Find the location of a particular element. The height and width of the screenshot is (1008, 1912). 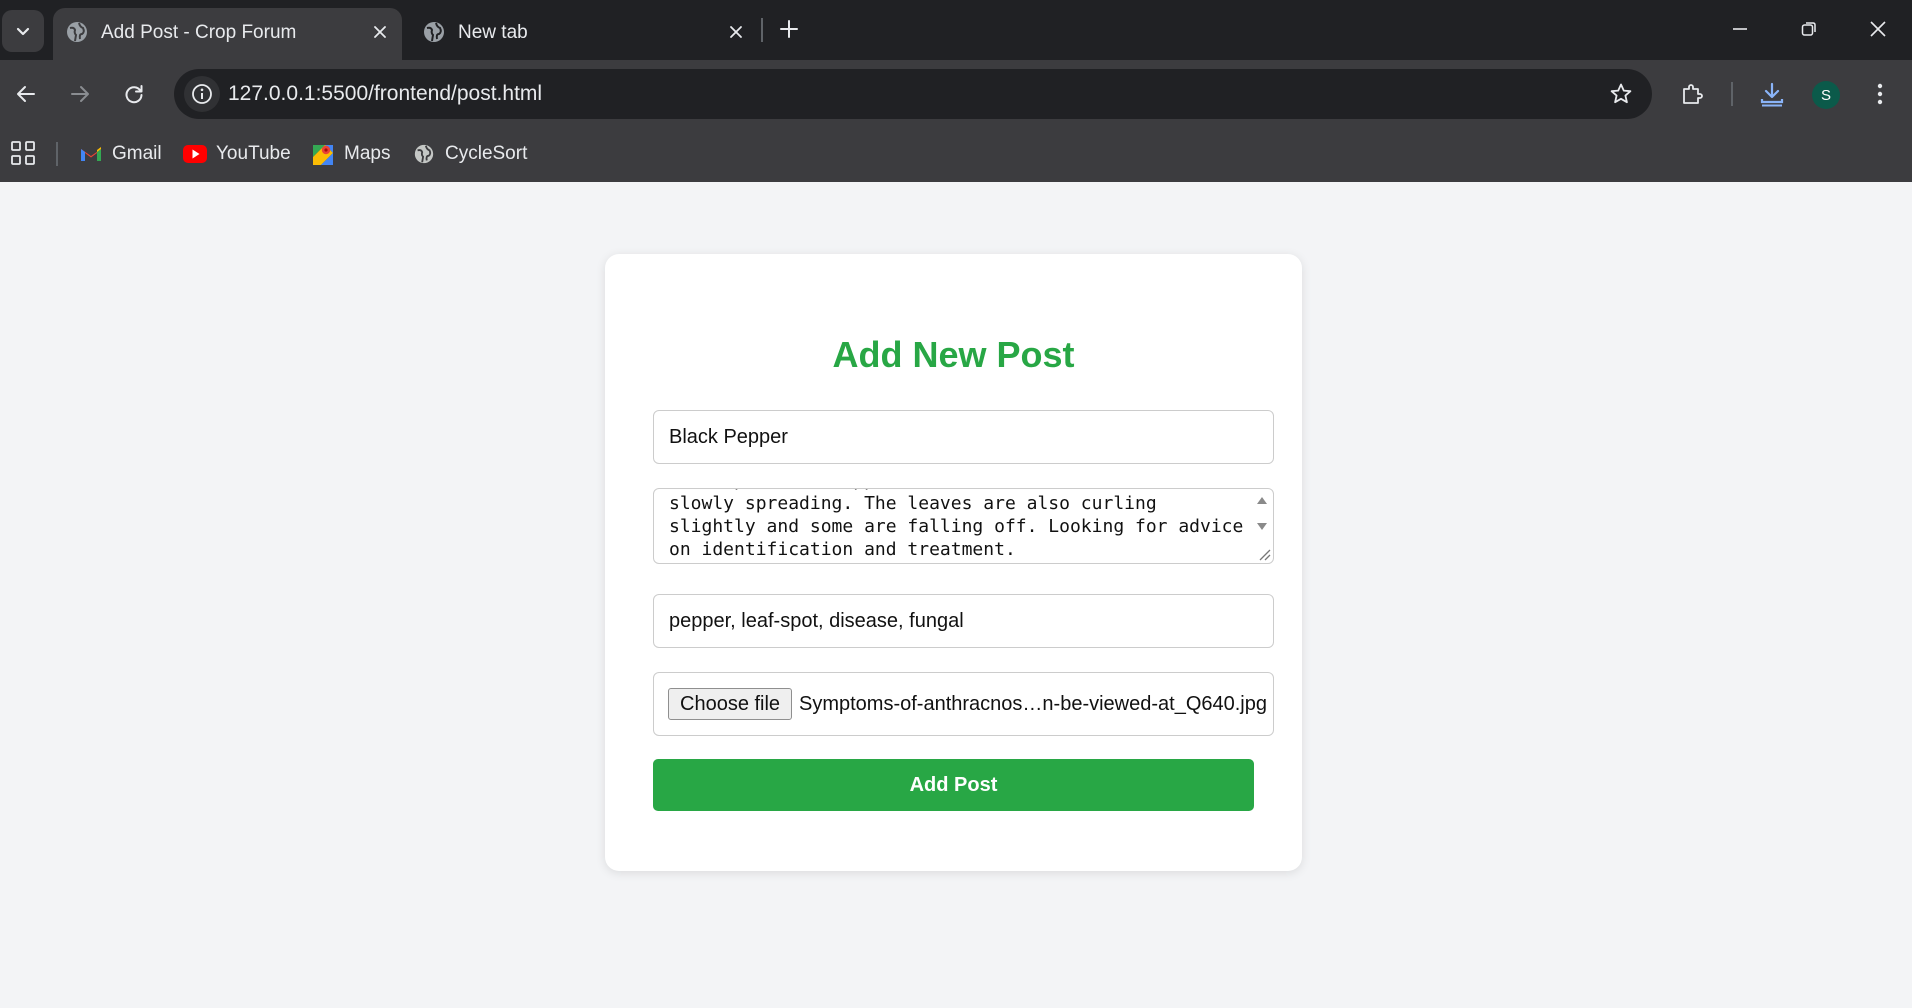

tab-strip: Add Post - Crop Forum New tab is located at coordinates (956, 30).